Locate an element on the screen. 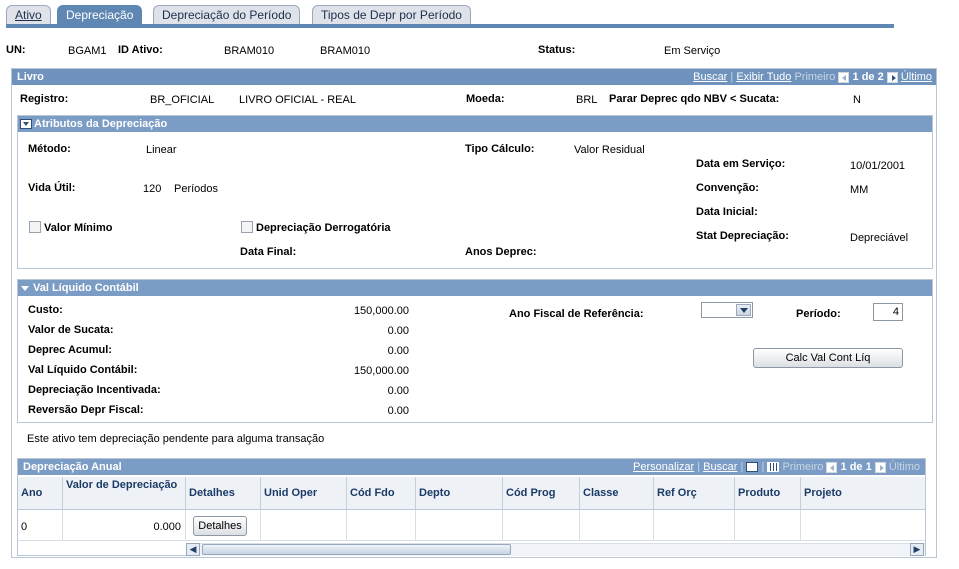 The image size is (959, 569). ano-fiscal-select is located at coordinates (727, 310).